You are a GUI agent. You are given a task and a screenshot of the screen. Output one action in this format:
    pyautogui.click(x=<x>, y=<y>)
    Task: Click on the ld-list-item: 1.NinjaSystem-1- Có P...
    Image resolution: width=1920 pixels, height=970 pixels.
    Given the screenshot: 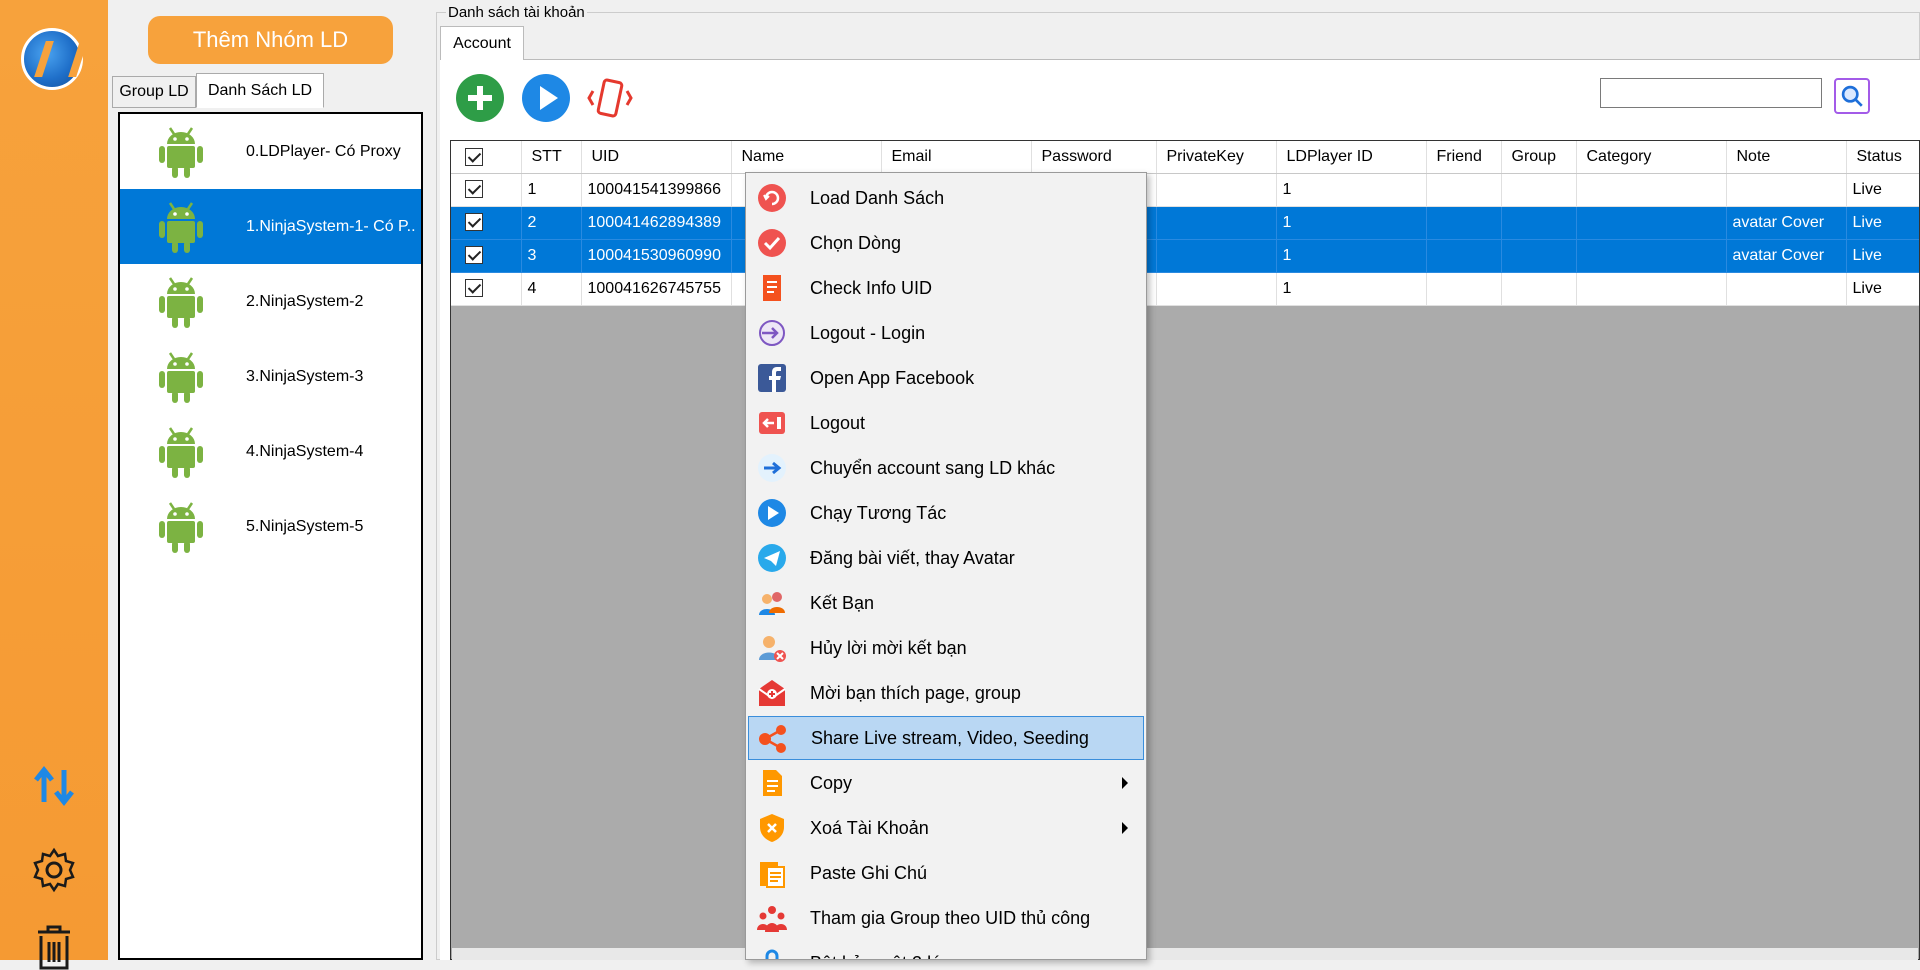 What is the action you would take?
    pyautogui.click(x=270, y=226)
    